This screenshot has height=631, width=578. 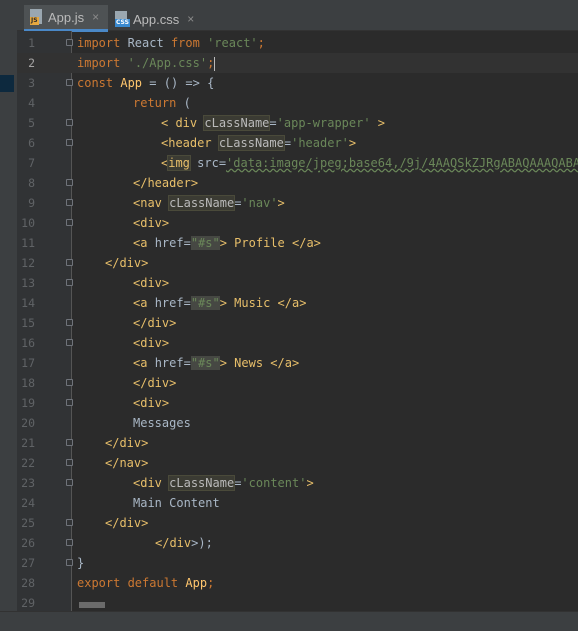 What do you see at coordinates (28, 443) in the screenshot?
I see `line-number: 21` at bounding box center [28, 443].